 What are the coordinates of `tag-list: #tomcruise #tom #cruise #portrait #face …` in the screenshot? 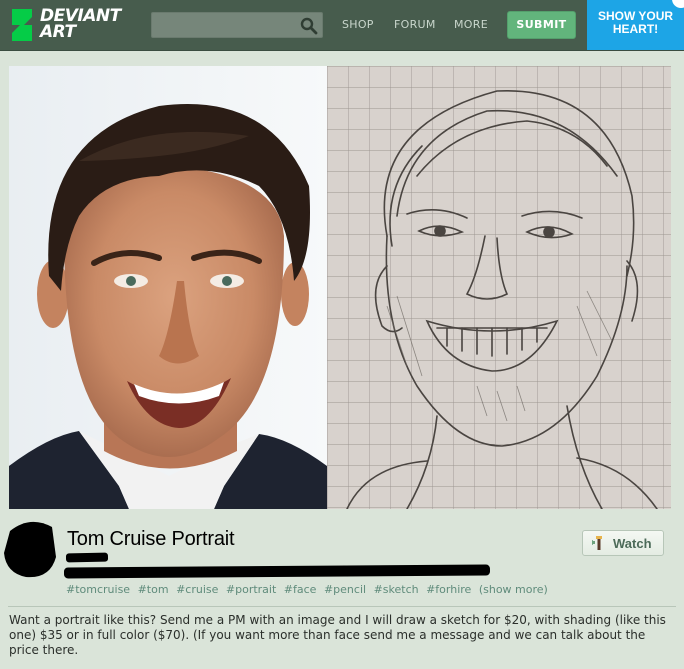 It's located at (309, 589).